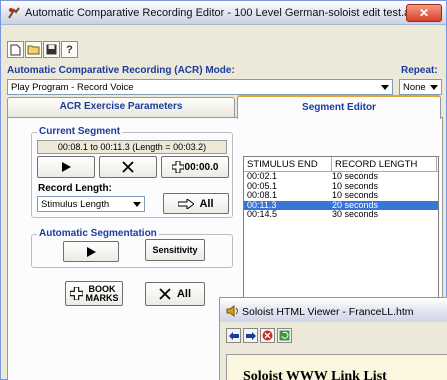 The image size is (447, 380). I want to click on sensitivity-button: Sensitivity, so click(175, 250).